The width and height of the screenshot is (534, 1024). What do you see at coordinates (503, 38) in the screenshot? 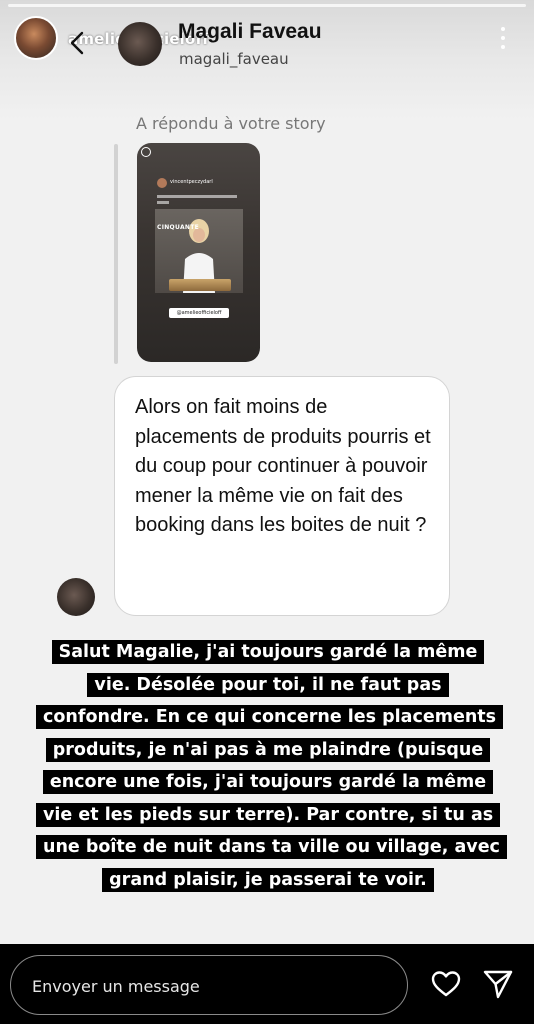
I see `more-vertical-icon` at bounding box center [503, 38].